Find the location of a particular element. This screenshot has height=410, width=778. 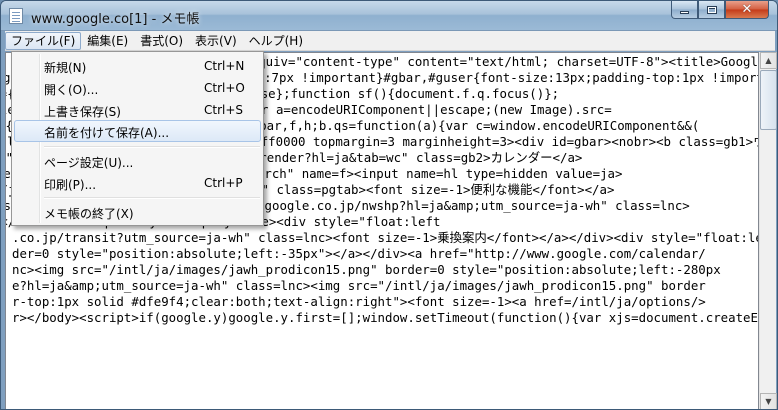

menu-help: ヘルプ(H) is located at coordinates (276, 41).